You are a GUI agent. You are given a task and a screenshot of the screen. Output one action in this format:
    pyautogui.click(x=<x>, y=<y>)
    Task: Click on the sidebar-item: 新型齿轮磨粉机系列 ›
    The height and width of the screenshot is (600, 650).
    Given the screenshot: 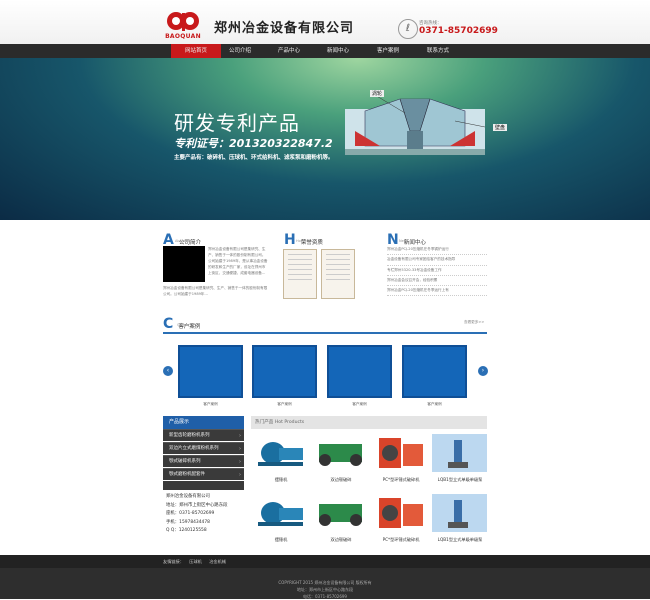 What is the action you would take?
    pyautogui.click(x=203, y=435)
    